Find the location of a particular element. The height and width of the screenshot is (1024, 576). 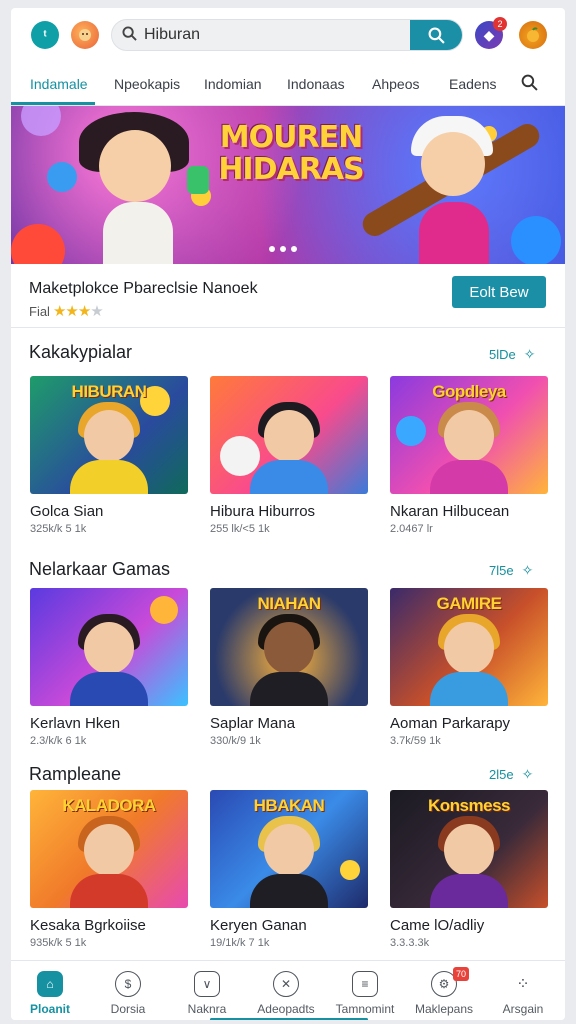

thumbnail-title: HBAKAN is located at coordinates (289, 805).